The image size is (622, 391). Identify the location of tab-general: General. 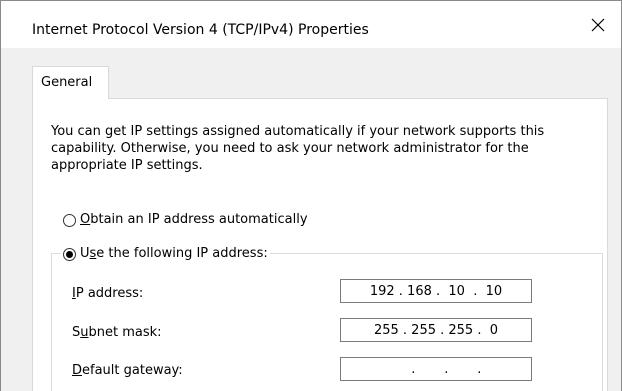
(70, 82).